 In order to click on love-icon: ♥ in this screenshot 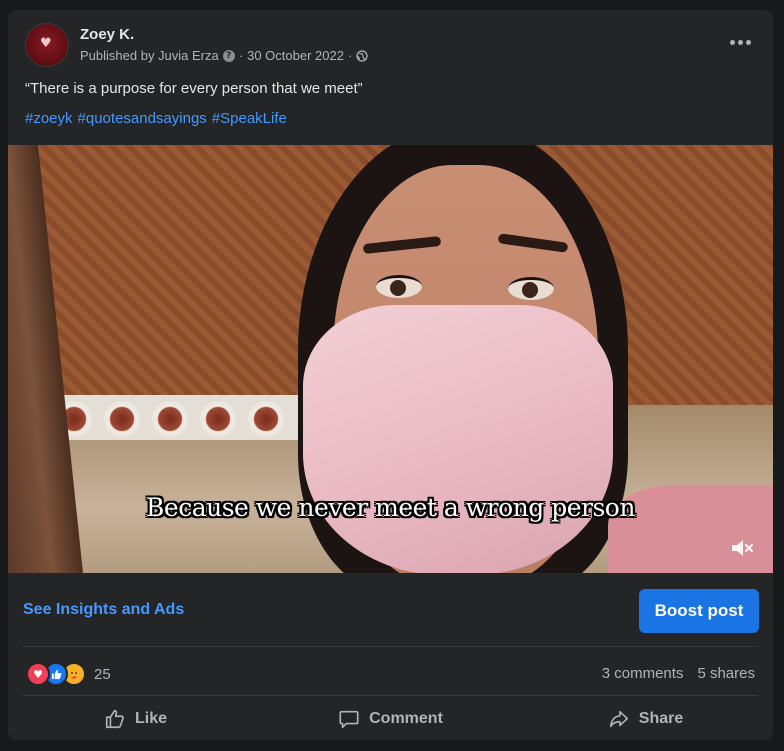, I will do `click(38, 674)`.